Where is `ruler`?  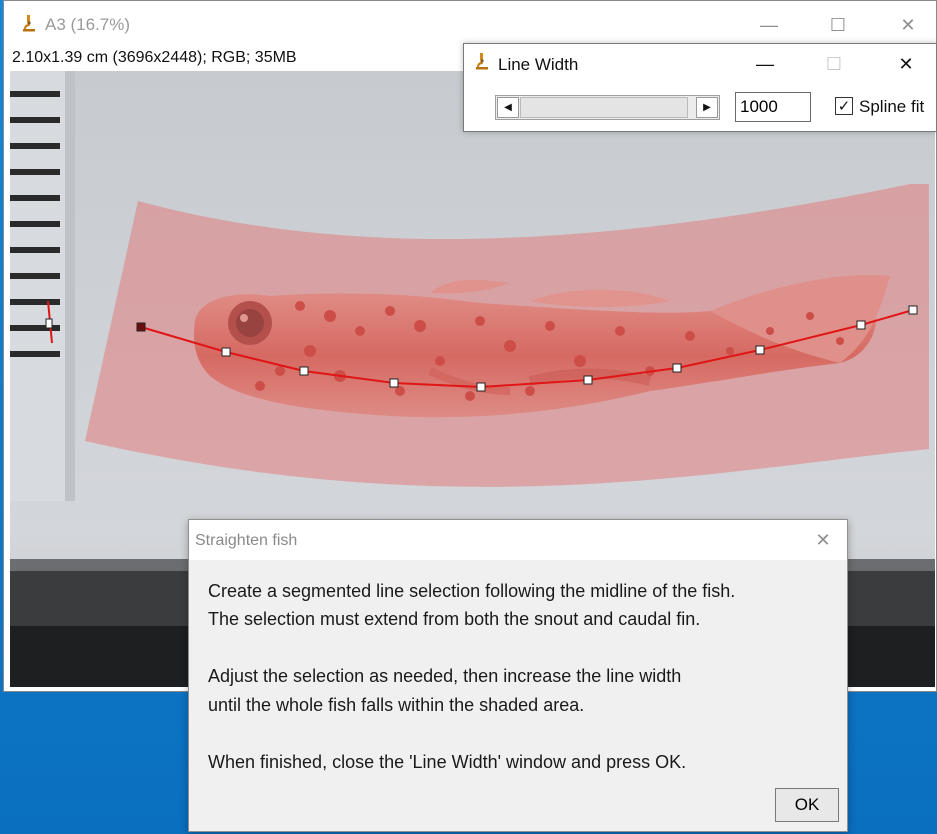 ruler is located at coordinates (37, 286).